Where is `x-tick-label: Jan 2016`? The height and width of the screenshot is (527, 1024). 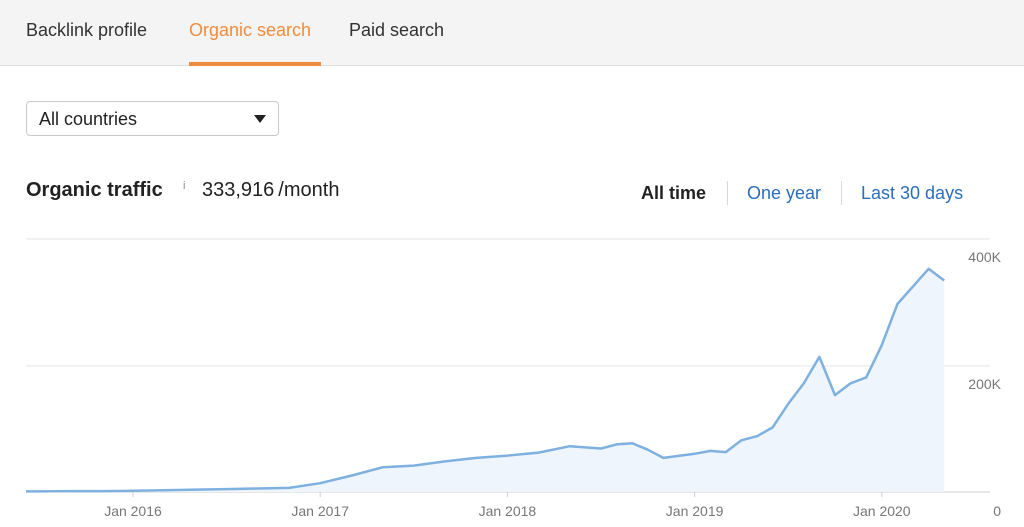 x-tick-label: Jan 2016 is located at coordinates (133, 511).